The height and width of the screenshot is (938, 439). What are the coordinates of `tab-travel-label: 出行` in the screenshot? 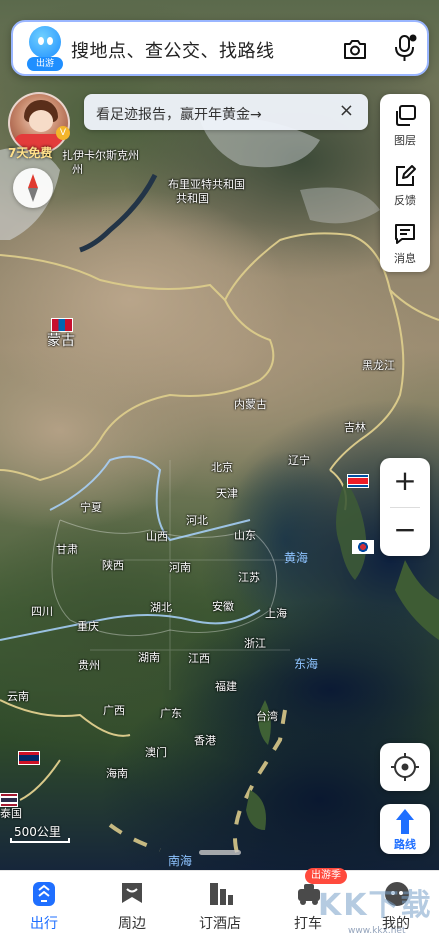 It's located at (44, 924).